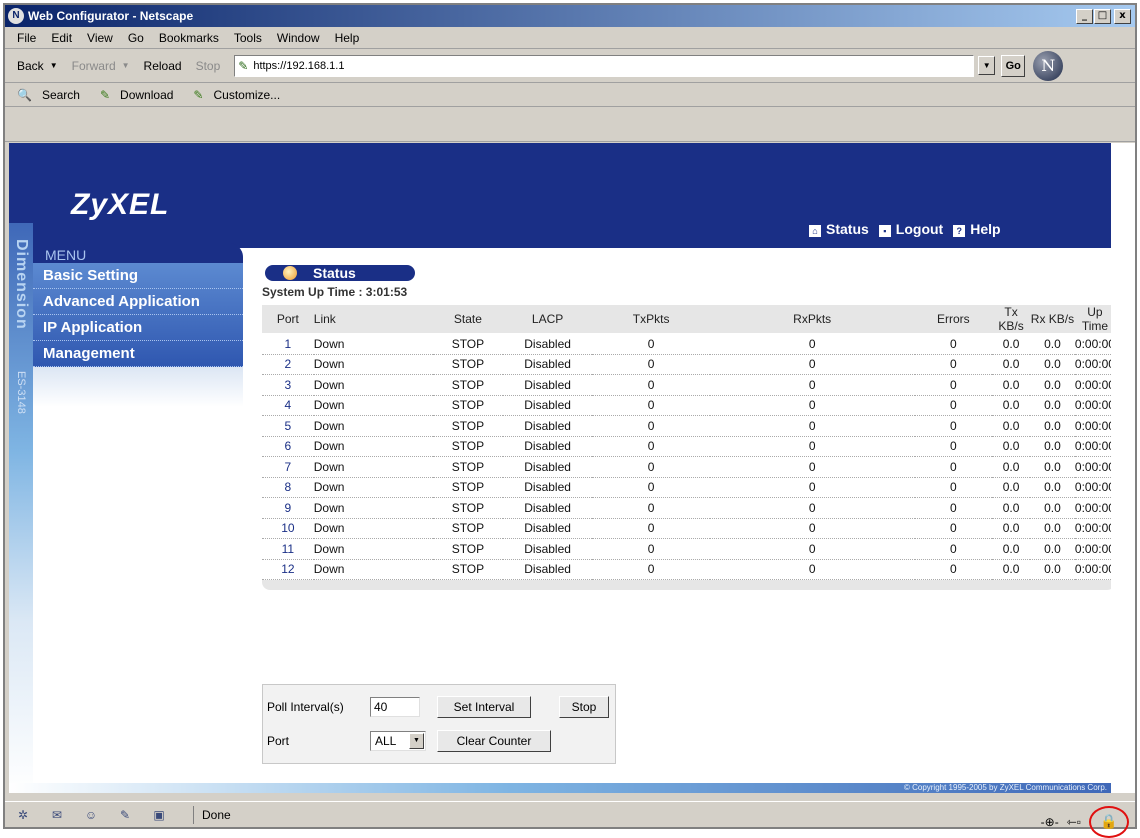 The height and width of the screenshot is (838, 1140). Describe the element at coordinates (686, 528) in the screenshot. I see `table-row: 10 Down STOP Disabled 0 0 0 0.0 0.0 0:00:00` at that location.